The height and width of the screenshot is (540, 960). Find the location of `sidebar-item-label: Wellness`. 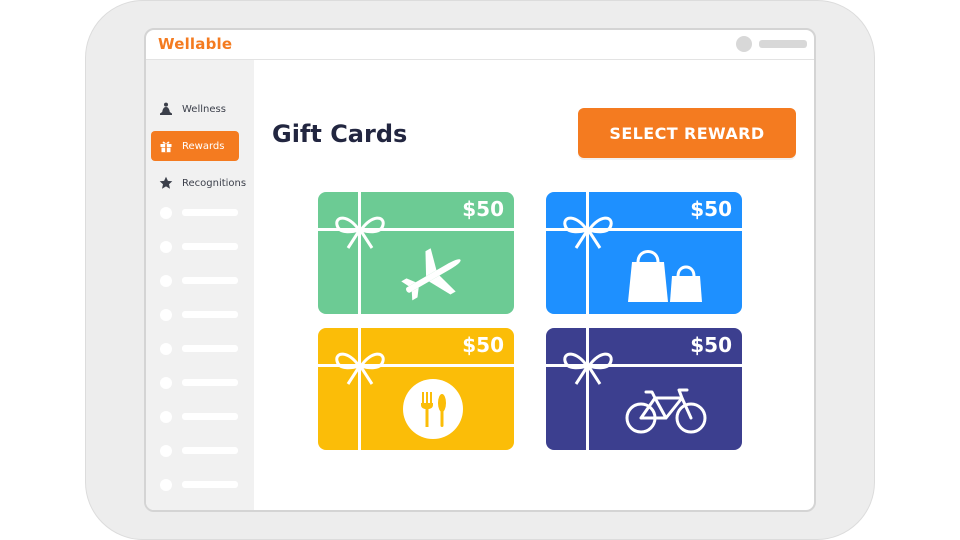

sidebar-item-label: Wellness is located at coordinates (204, 109).